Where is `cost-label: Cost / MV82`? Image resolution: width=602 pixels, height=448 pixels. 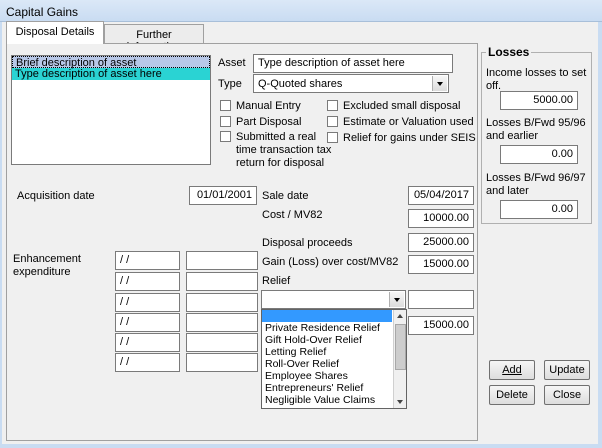
cost-label: Cost / MV82 is located at coordinates (292, 215).